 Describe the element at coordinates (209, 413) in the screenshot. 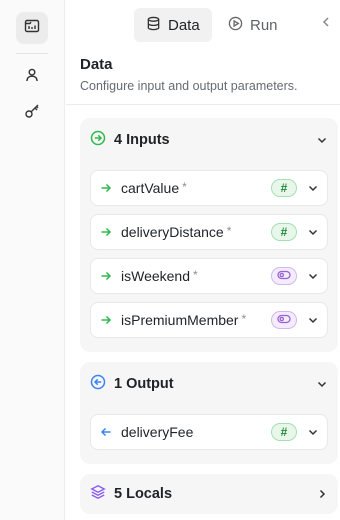

I see `outputs-group: 1 Output deliveryFee #` at that location.